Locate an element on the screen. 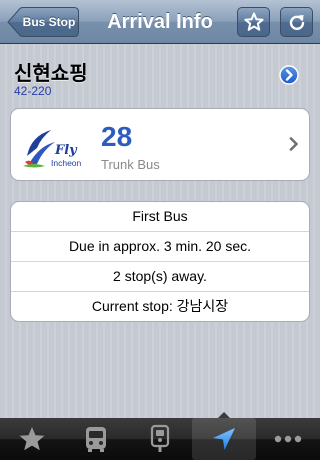  stop-name: 신현쇼핑 is located at coordinates (51, 74).